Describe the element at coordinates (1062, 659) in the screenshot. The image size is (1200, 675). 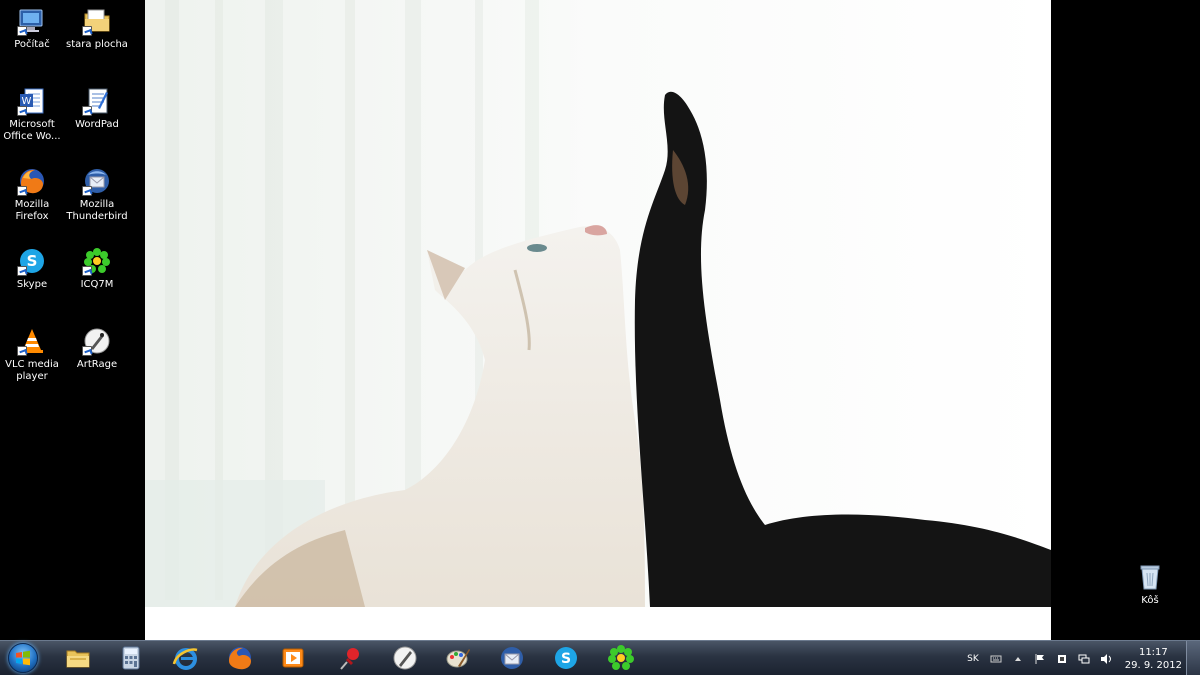
I see `device-icon` at that location.